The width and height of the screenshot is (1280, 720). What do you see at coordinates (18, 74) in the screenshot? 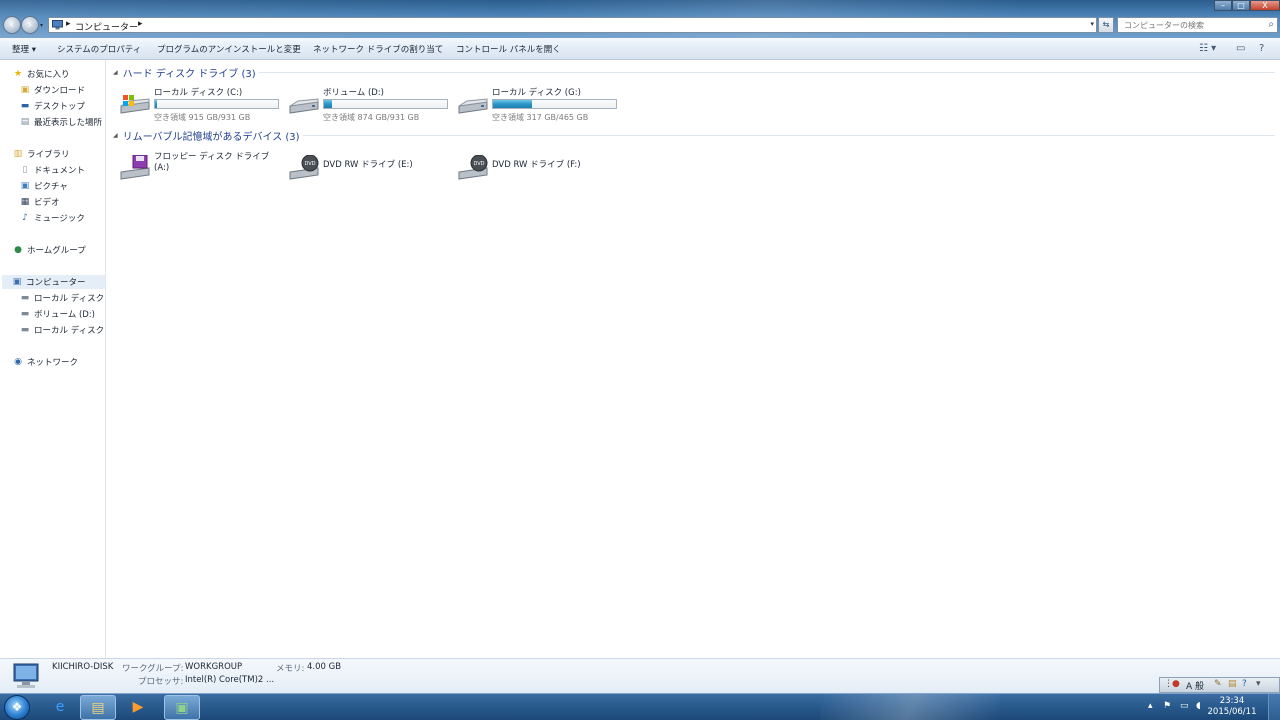
I see `star-icon: ★` at bounding box center [18, 74].